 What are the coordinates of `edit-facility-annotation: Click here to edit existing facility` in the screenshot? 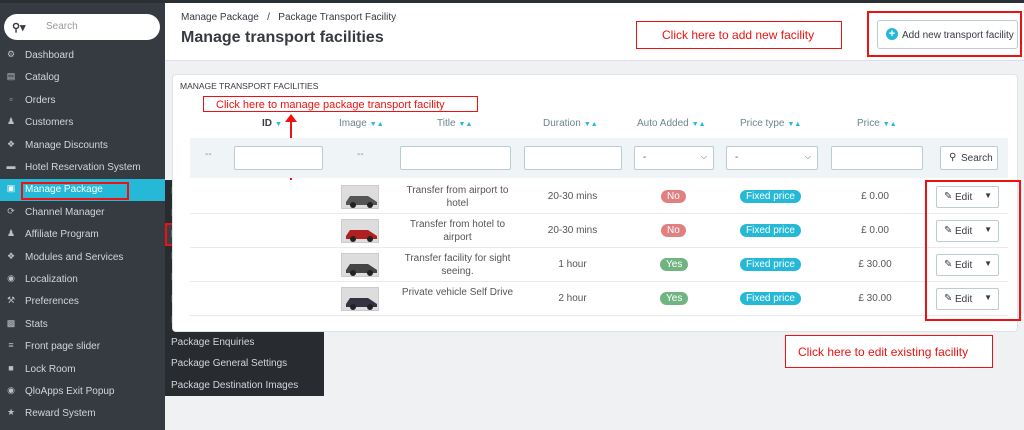 It's located at (889, 351).